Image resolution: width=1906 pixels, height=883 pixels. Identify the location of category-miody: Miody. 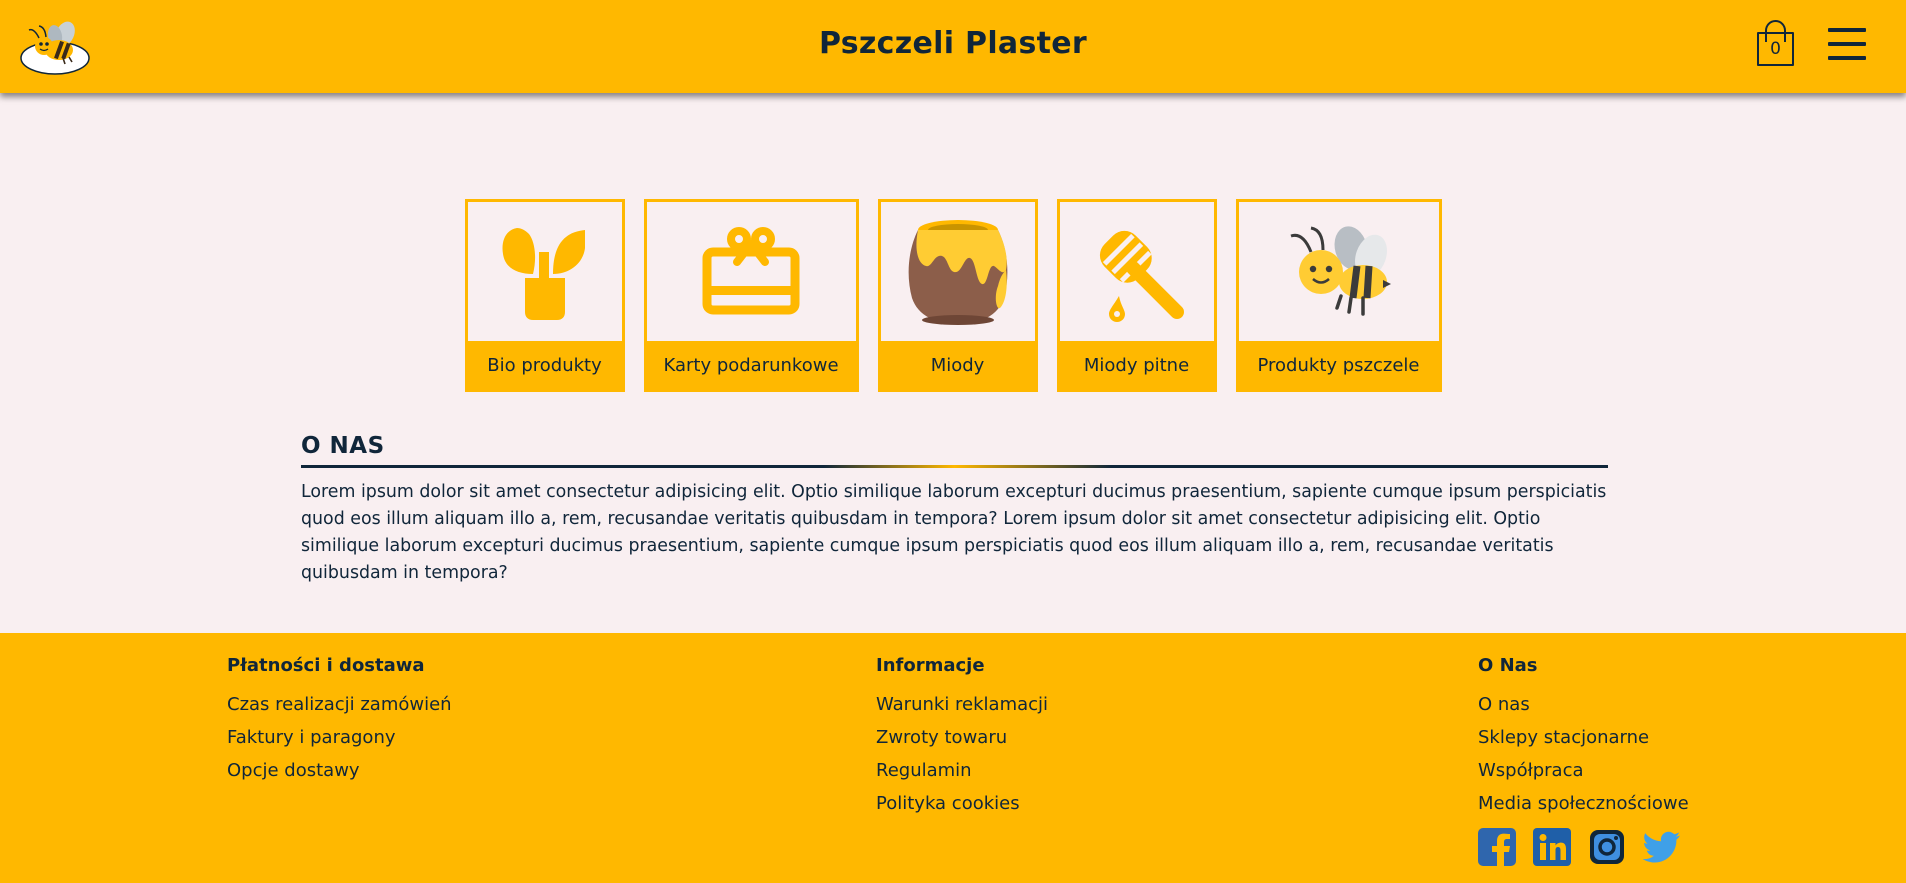
(957, 295).